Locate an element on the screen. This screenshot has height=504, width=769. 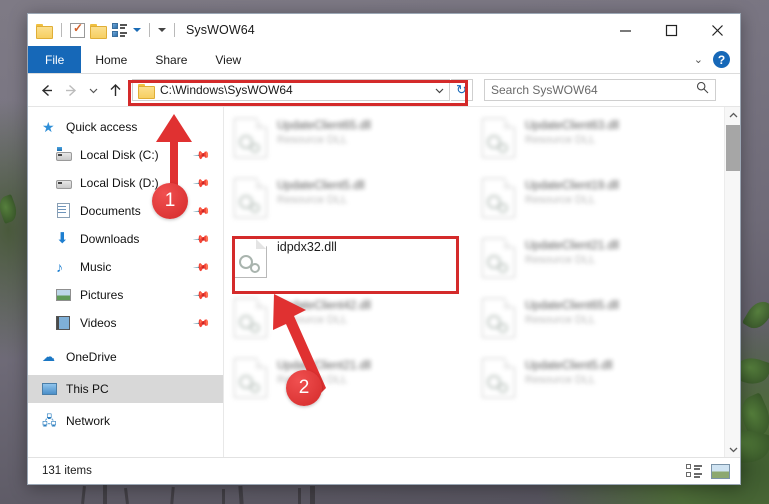
pictures-icon is located at coordinates (64, 295).